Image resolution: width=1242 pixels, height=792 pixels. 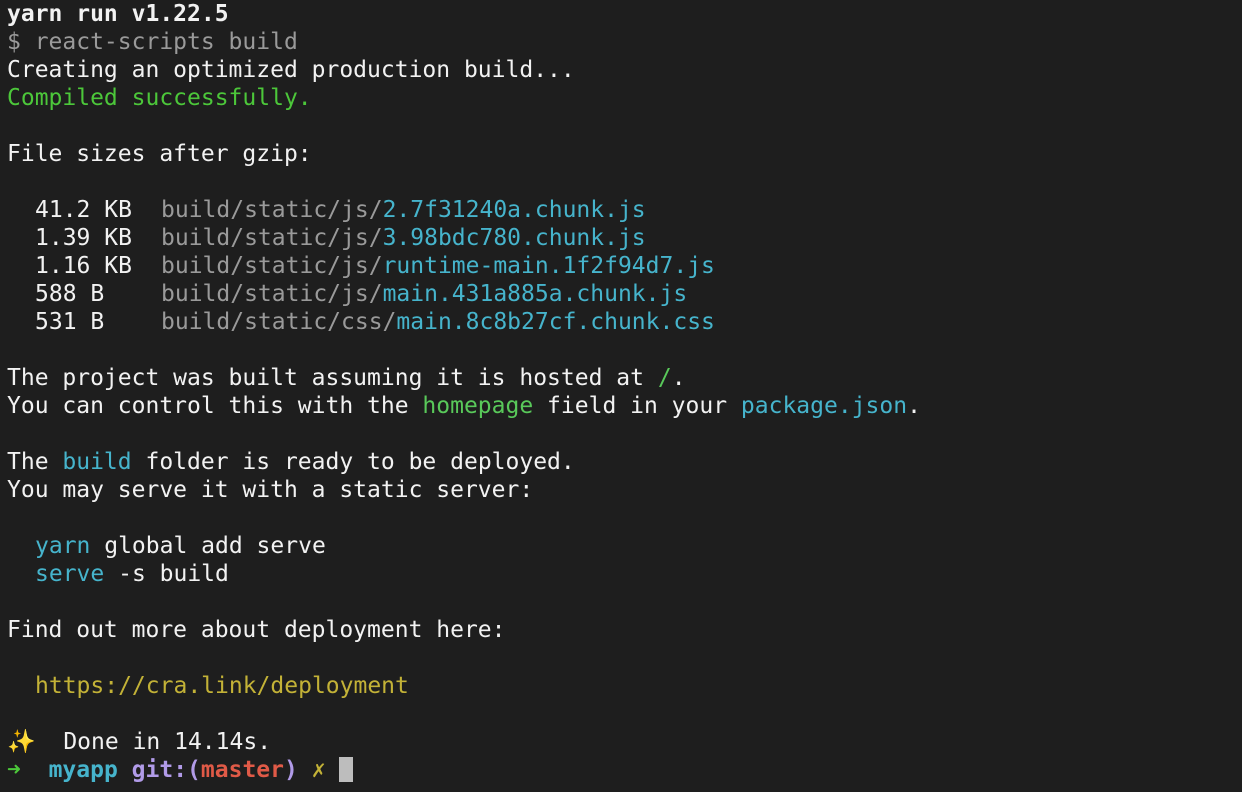 What do you see at coordinates (83, 238) in the screenshot?
I see `file-size: 1.39 KB` at bounding box center [83, 238].